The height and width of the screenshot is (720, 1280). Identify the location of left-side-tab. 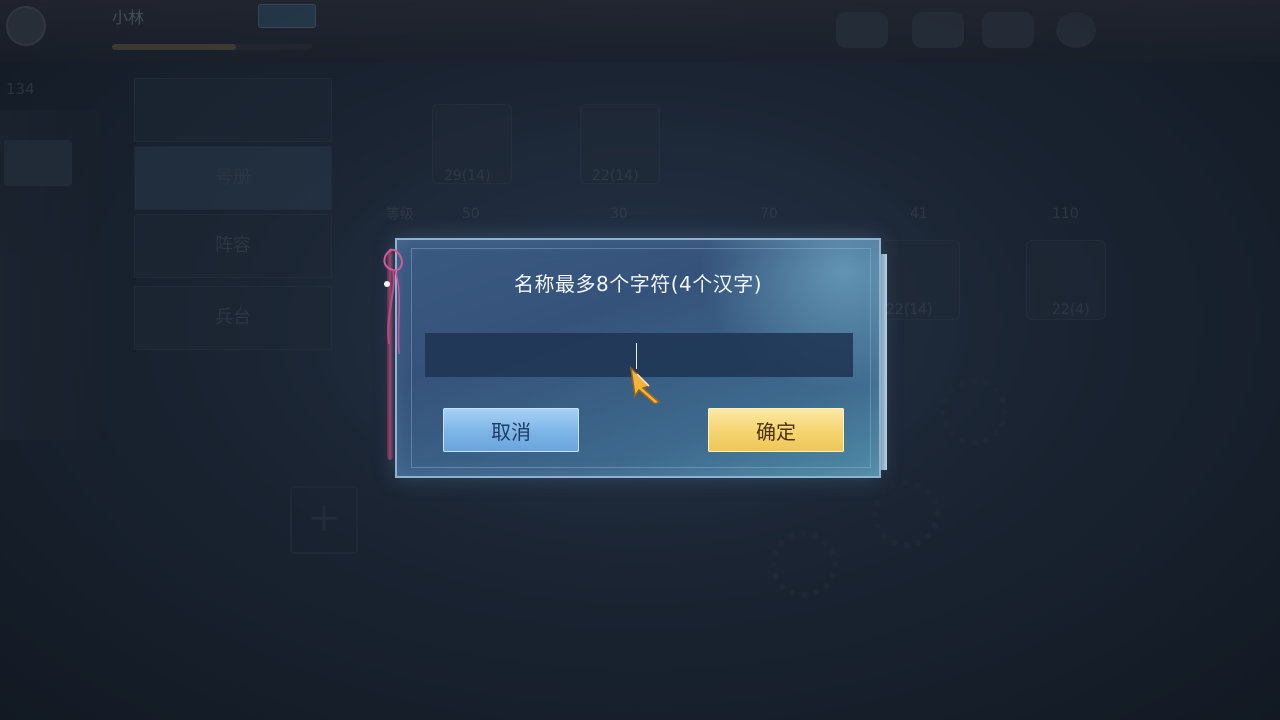
(38, 163).